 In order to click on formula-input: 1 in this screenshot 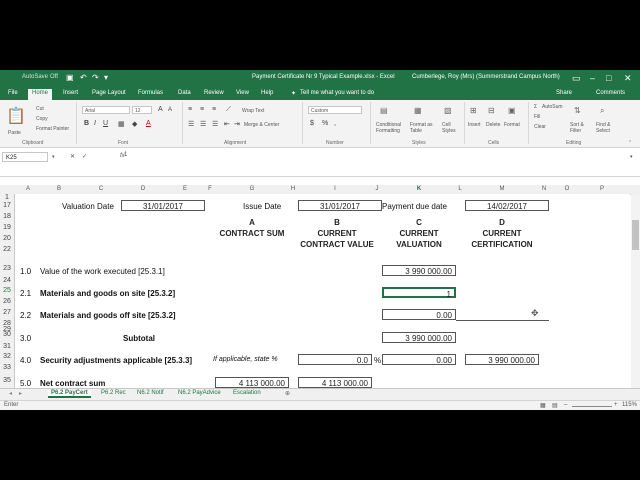, I will do `click(125, 155)`.